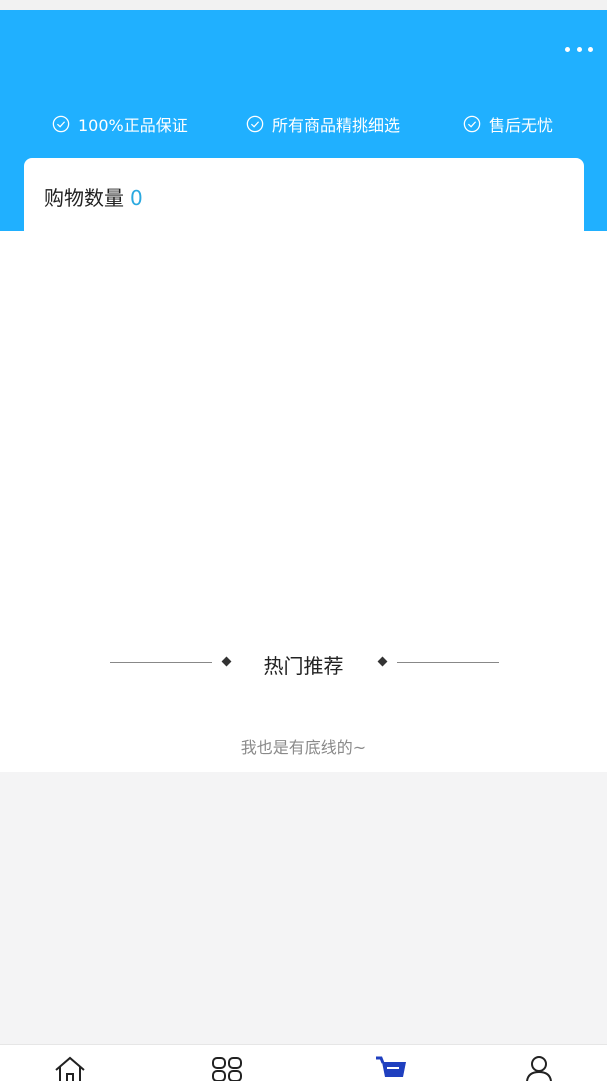 Image resolution: width=607 pixels, height=1081 pixels. I want to click on recommend-title: 热门推荐, so click(303, 666).